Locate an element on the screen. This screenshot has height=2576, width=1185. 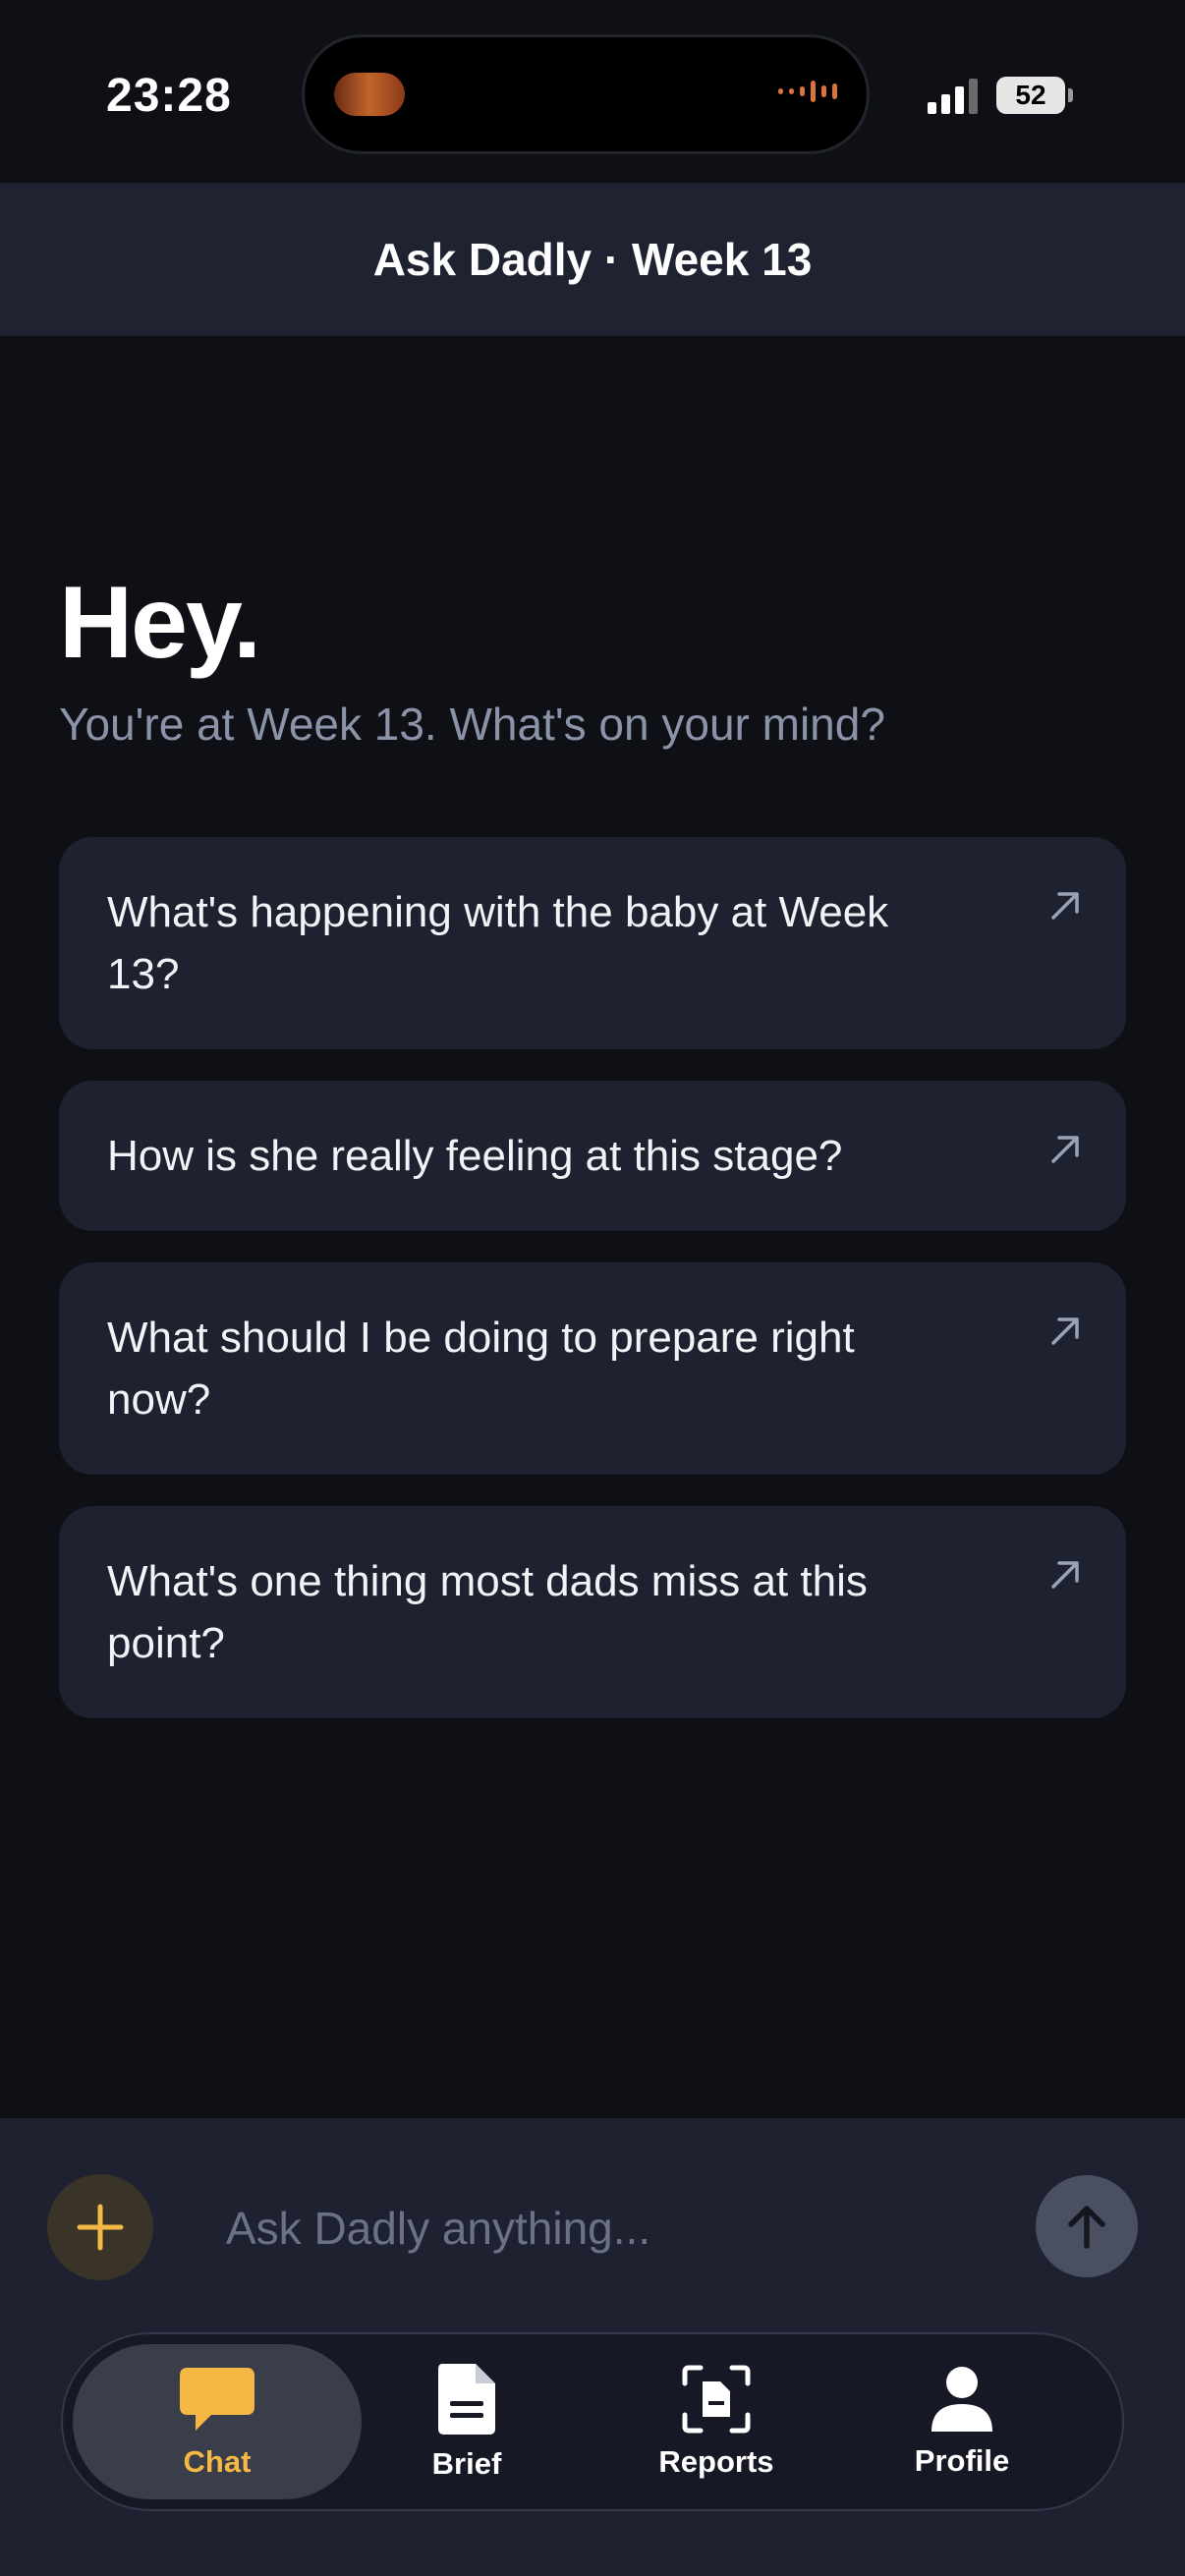
suggestion-card: How is she really feeling at this stage? is located at coordinates (592, 1156).